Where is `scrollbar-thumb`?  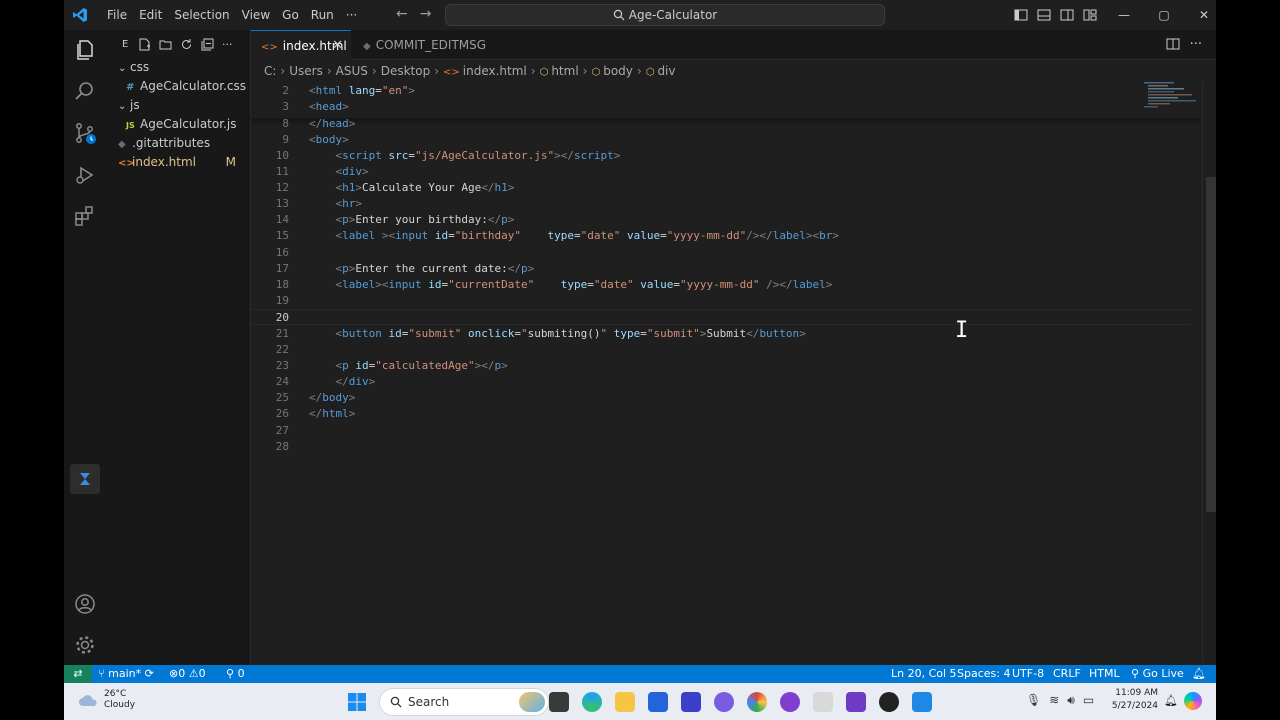
scrollbar-thumb is located at coordinates (1211, 344).